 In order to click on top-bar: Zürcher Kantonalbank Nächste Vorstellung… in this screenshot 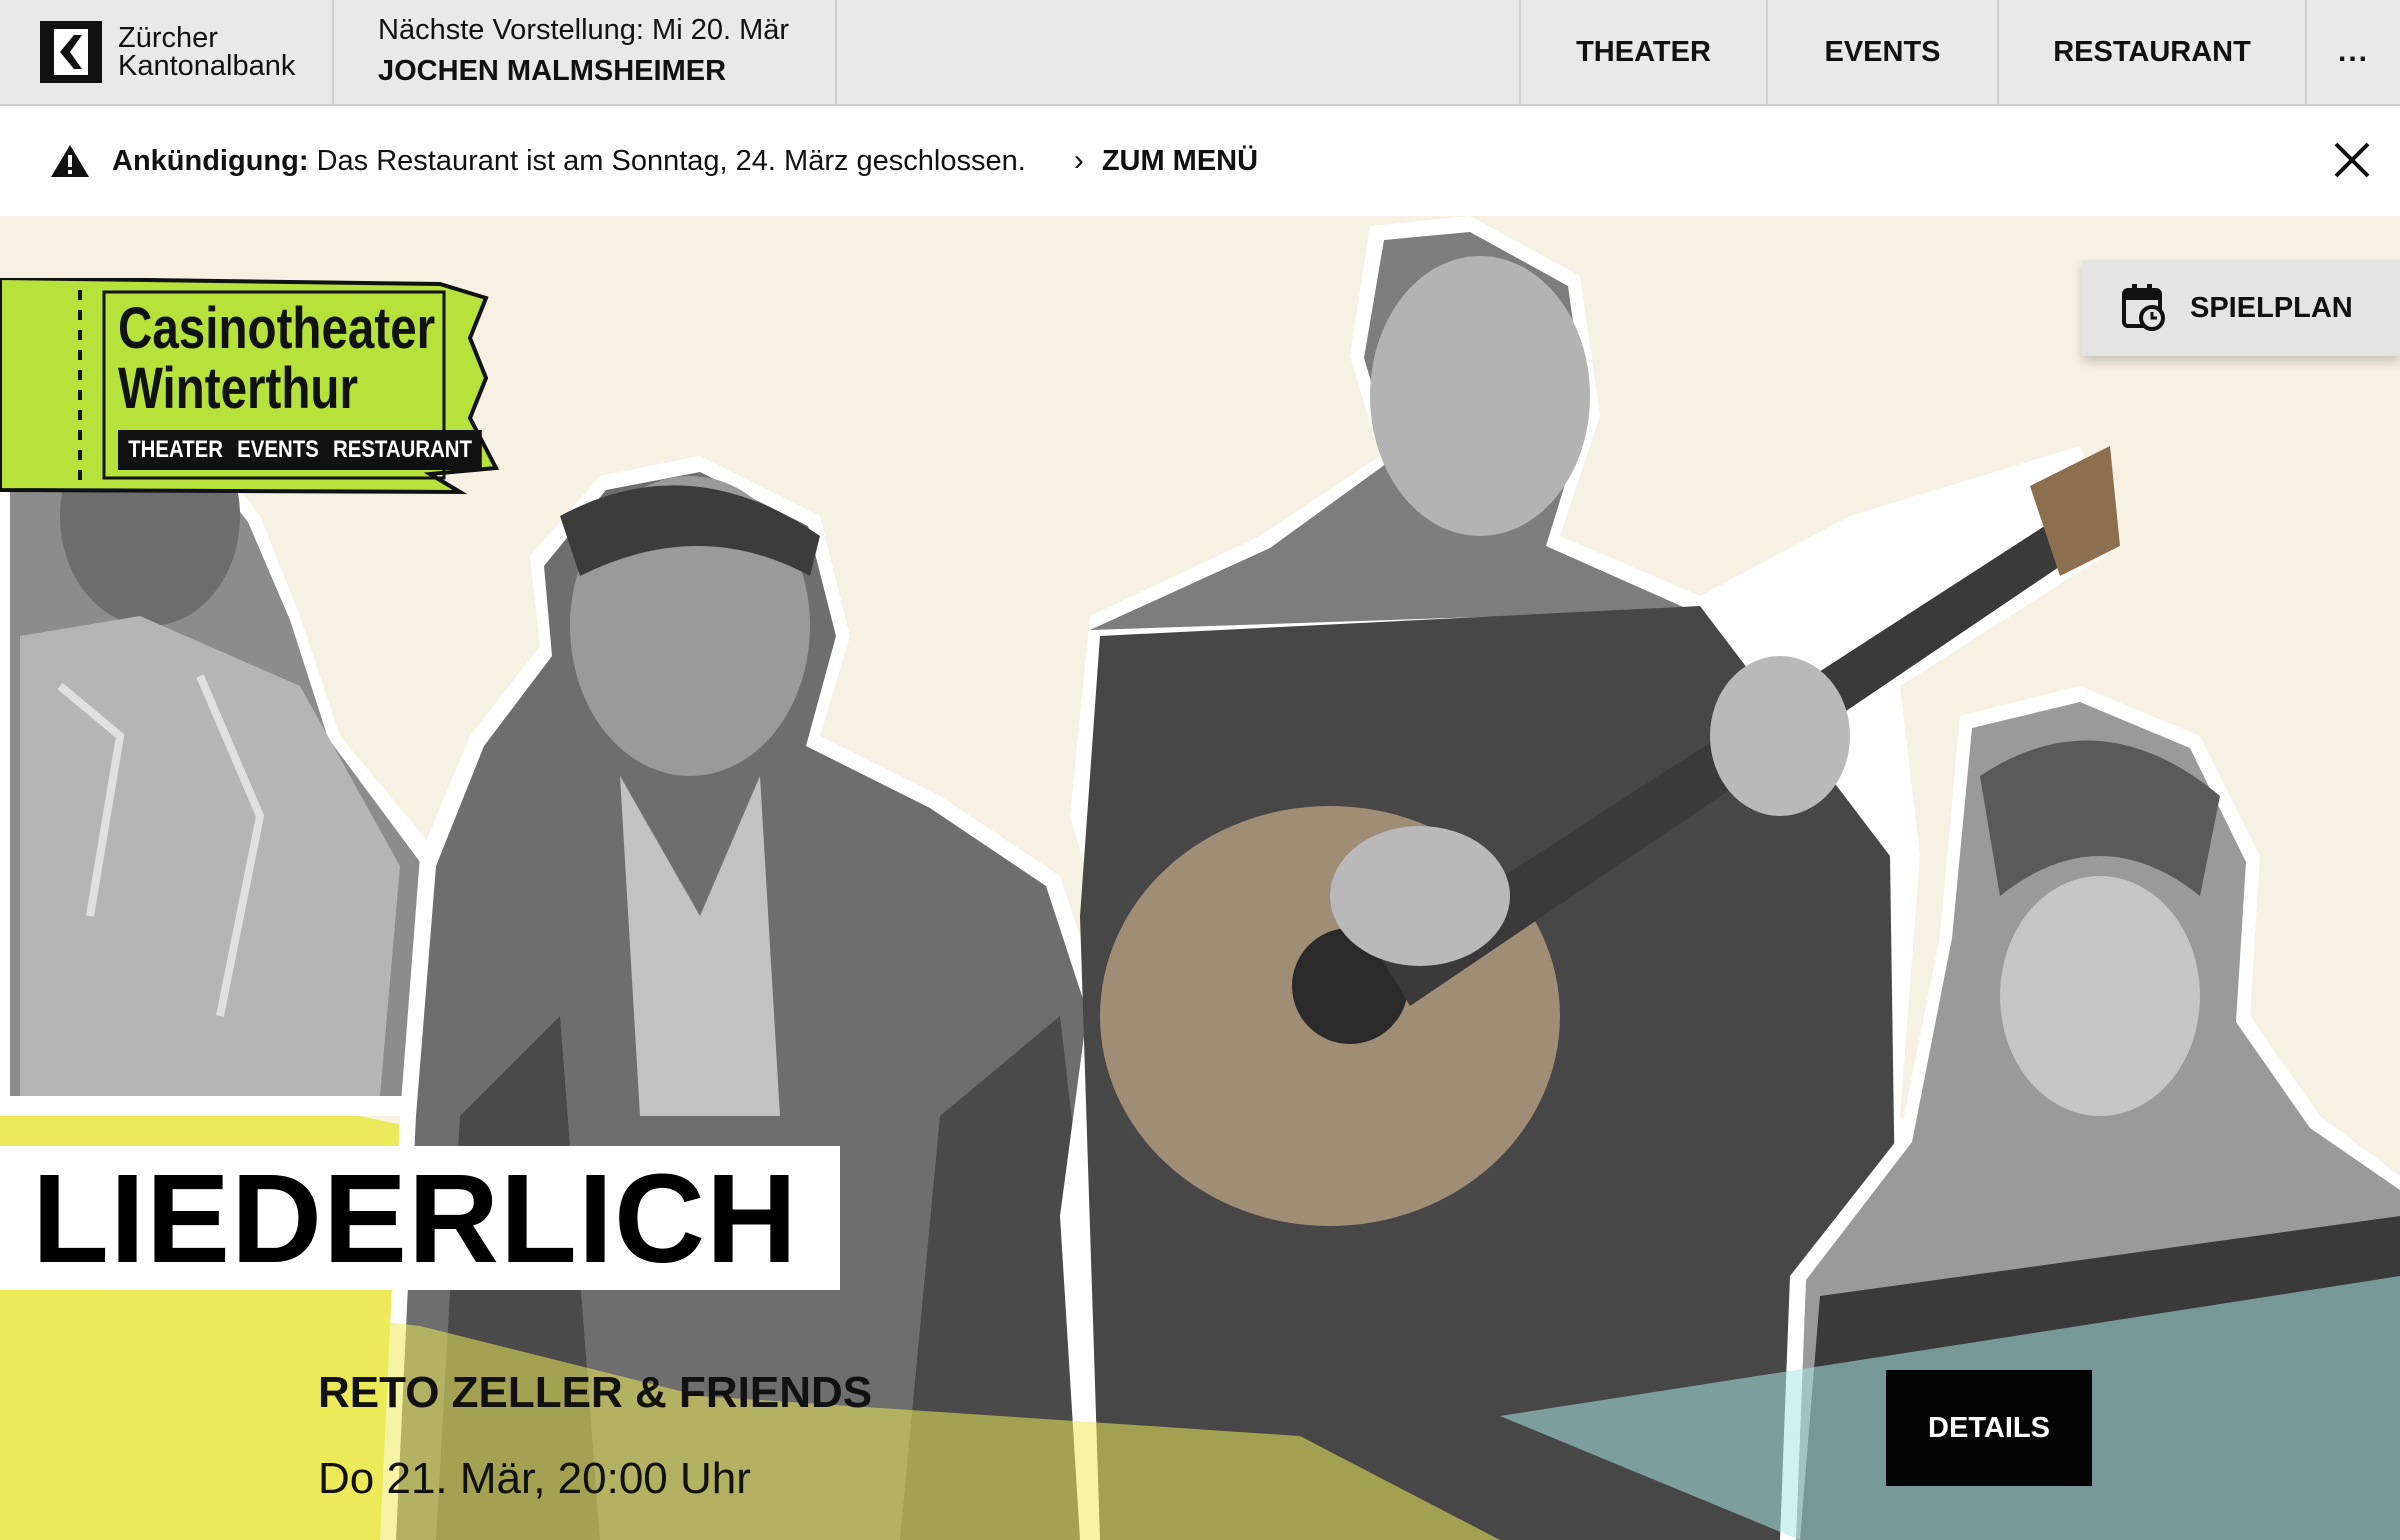, I will do `click(1200, 53)`.